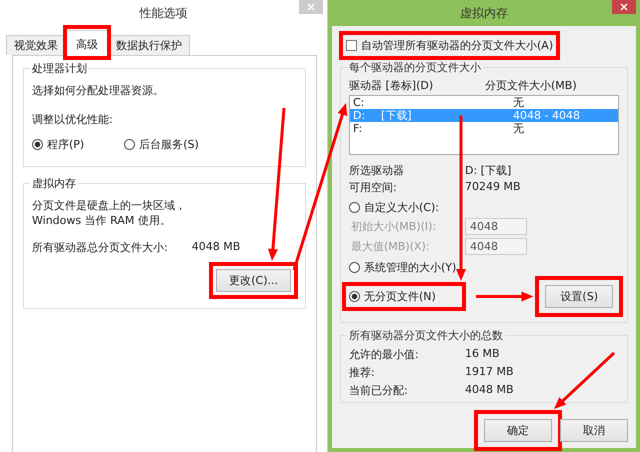  Describe the element at coordinates (594, 430) in the screenshot. I see `dialog-button: 取消` at that location.